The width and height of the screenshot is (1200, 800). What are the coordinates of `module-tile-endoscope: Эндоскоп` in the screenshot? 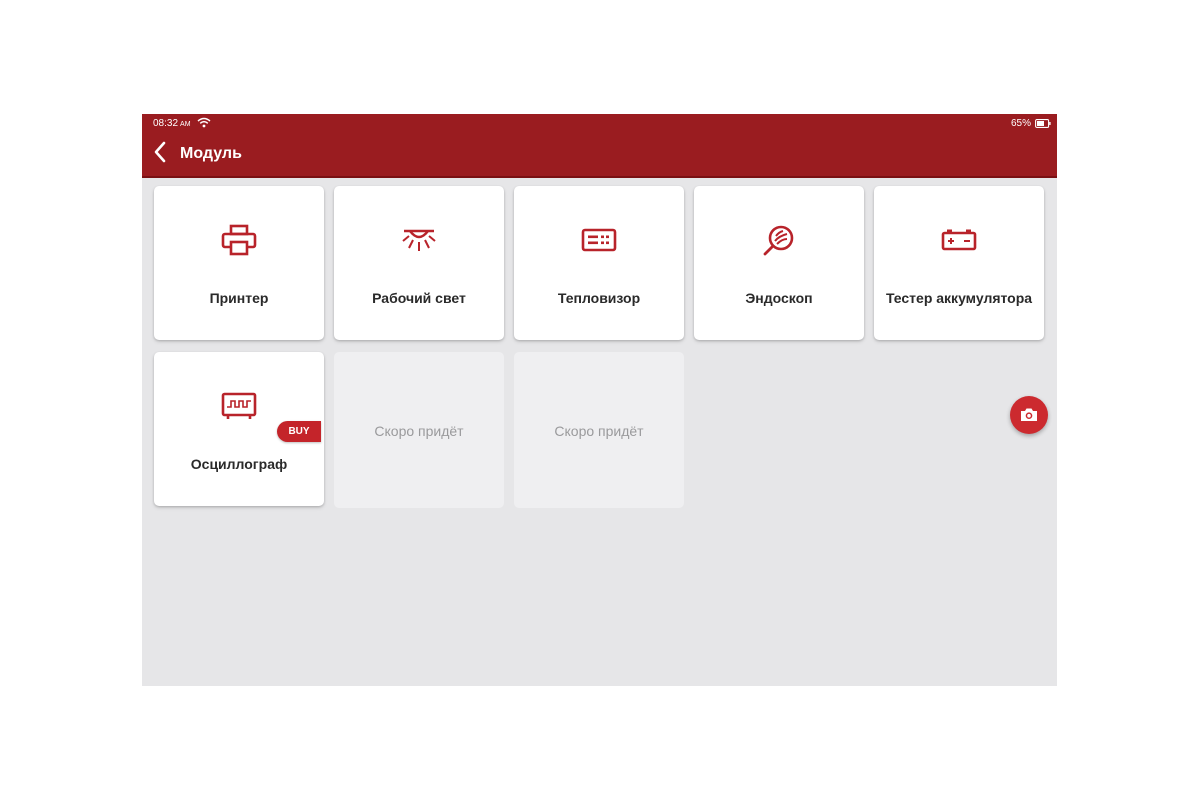 It's located at (779, 263).